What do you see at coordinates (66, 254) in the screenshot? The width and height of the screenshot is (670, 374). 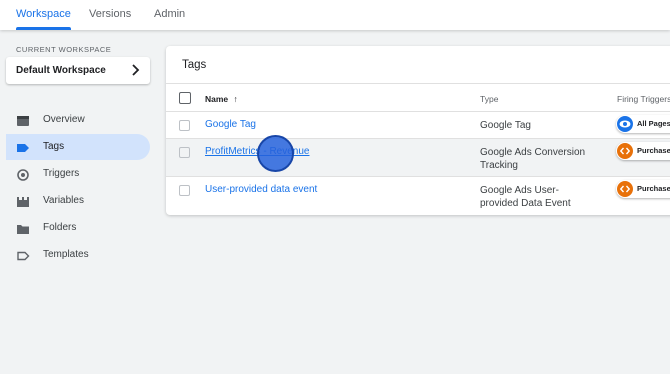 I see `sidebar-item-label: Templates` at bounding box center [66, 254].